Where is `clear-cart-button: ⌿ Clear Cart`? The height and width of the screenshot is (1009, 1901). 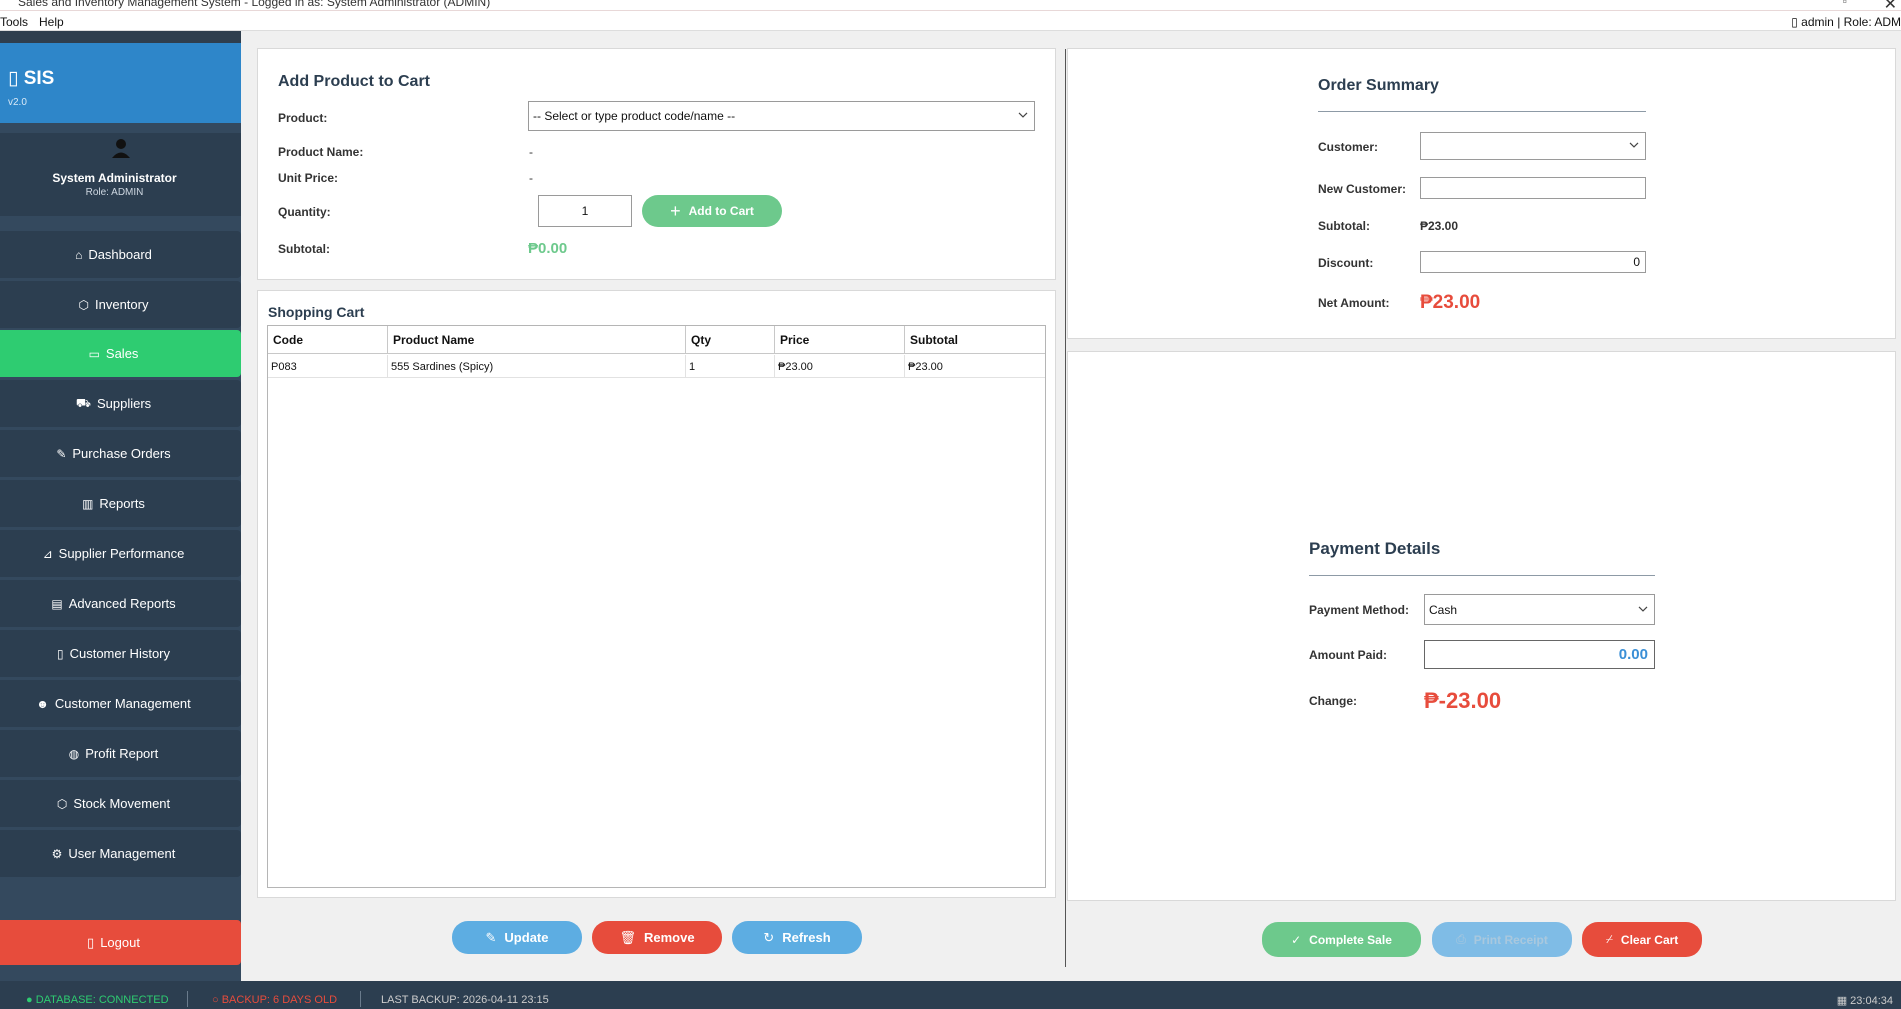 clear-cart-button: ⌿ Clear Cart is located at coordinates (1642, 939).